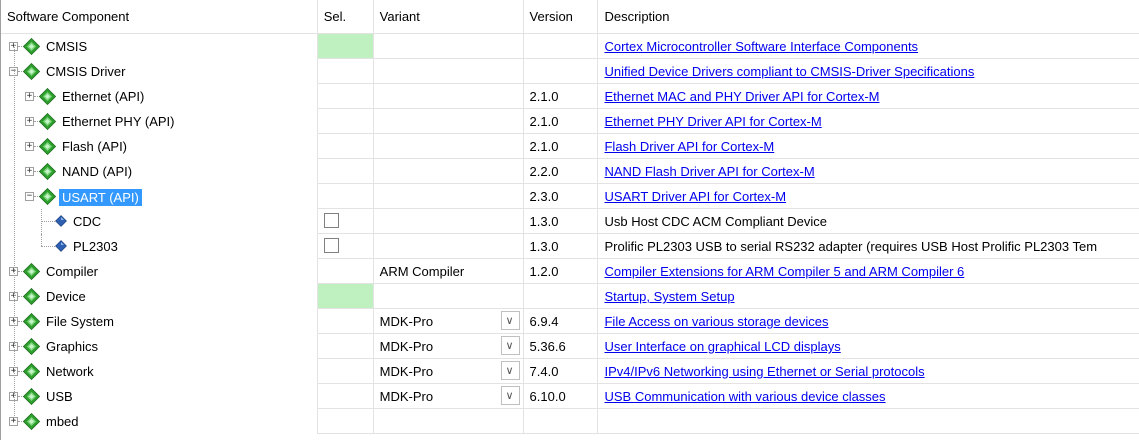  I want to click on component-name: Ethernet (API), so click(103, 96).